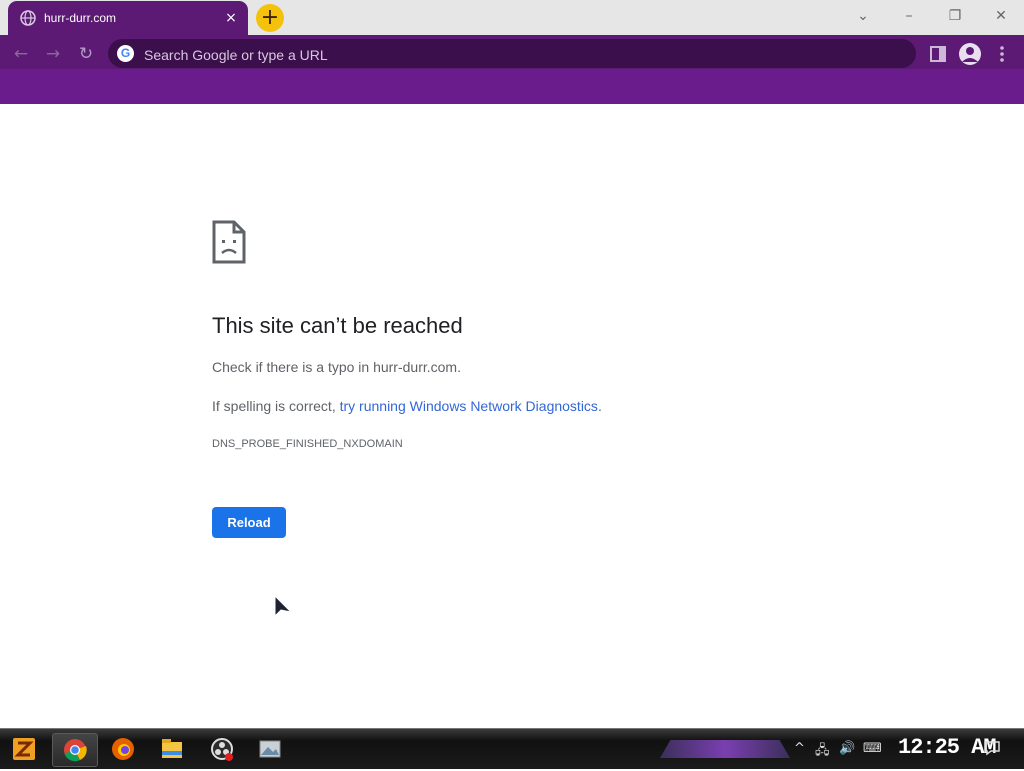  I want to click on tab-close-icon: ×, so click(231, 18).